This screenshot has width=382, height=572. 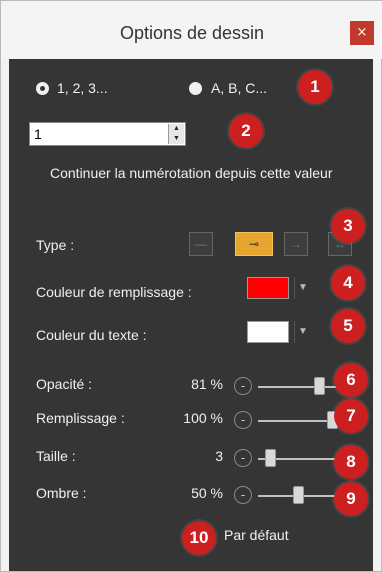 I want to click on badge-9: 9, so click(x=351, y=499).